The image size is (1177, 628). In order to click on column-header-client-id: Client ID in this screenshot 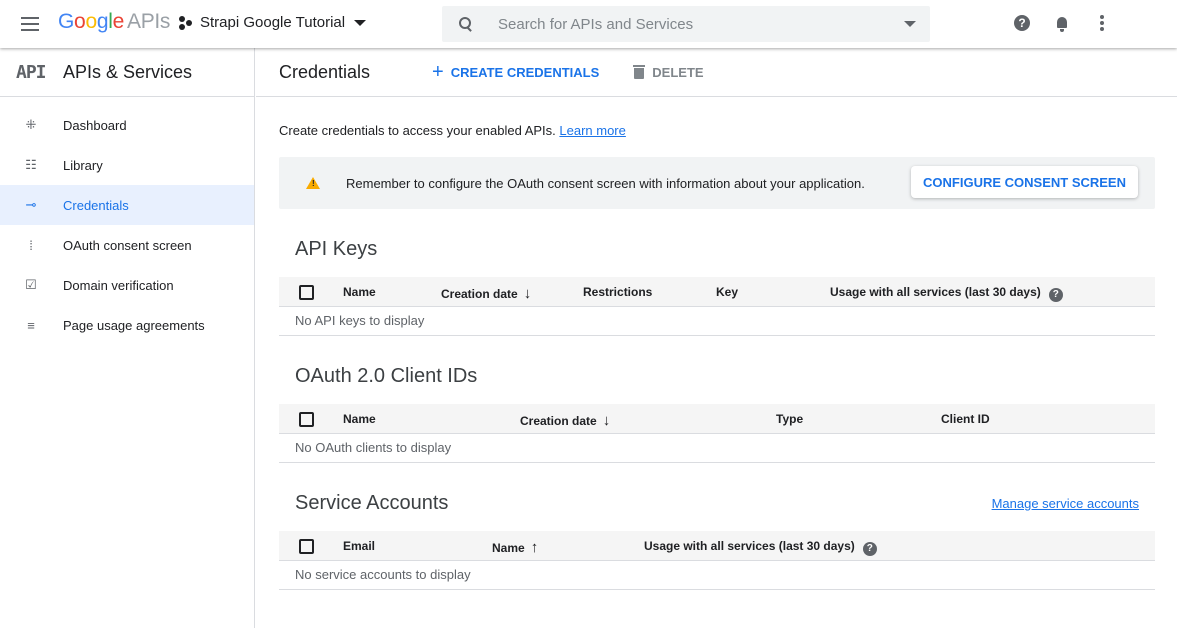, I will do `click(965, 419)`.